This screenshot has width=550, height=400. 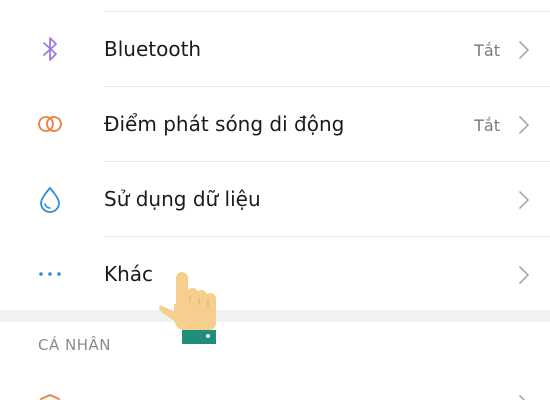 I want to click on settings-item-partial, so click(x=275, y=386).